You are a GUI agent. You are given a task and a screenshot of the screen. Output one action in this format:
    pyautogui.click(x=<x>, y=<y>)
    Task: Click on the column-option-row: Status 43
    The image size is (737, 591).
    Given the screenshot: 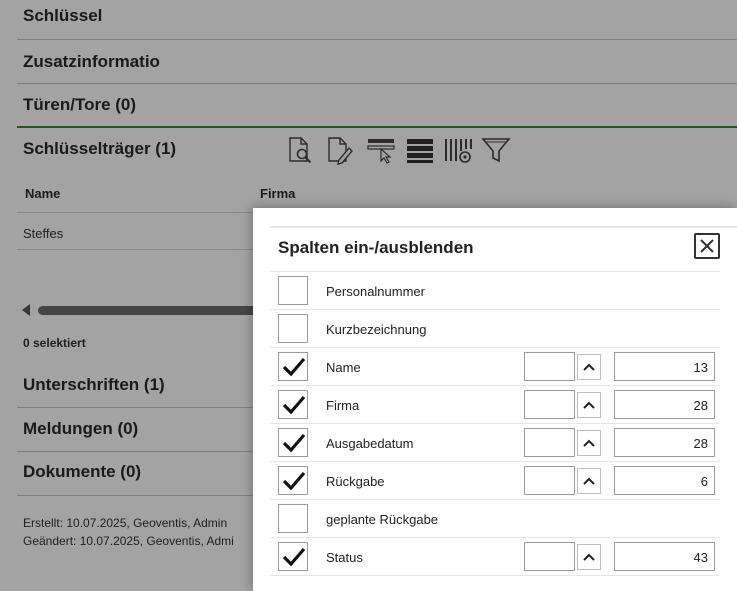 What is the action you would take?
    pyautogui.click(x=495, y=557)
    